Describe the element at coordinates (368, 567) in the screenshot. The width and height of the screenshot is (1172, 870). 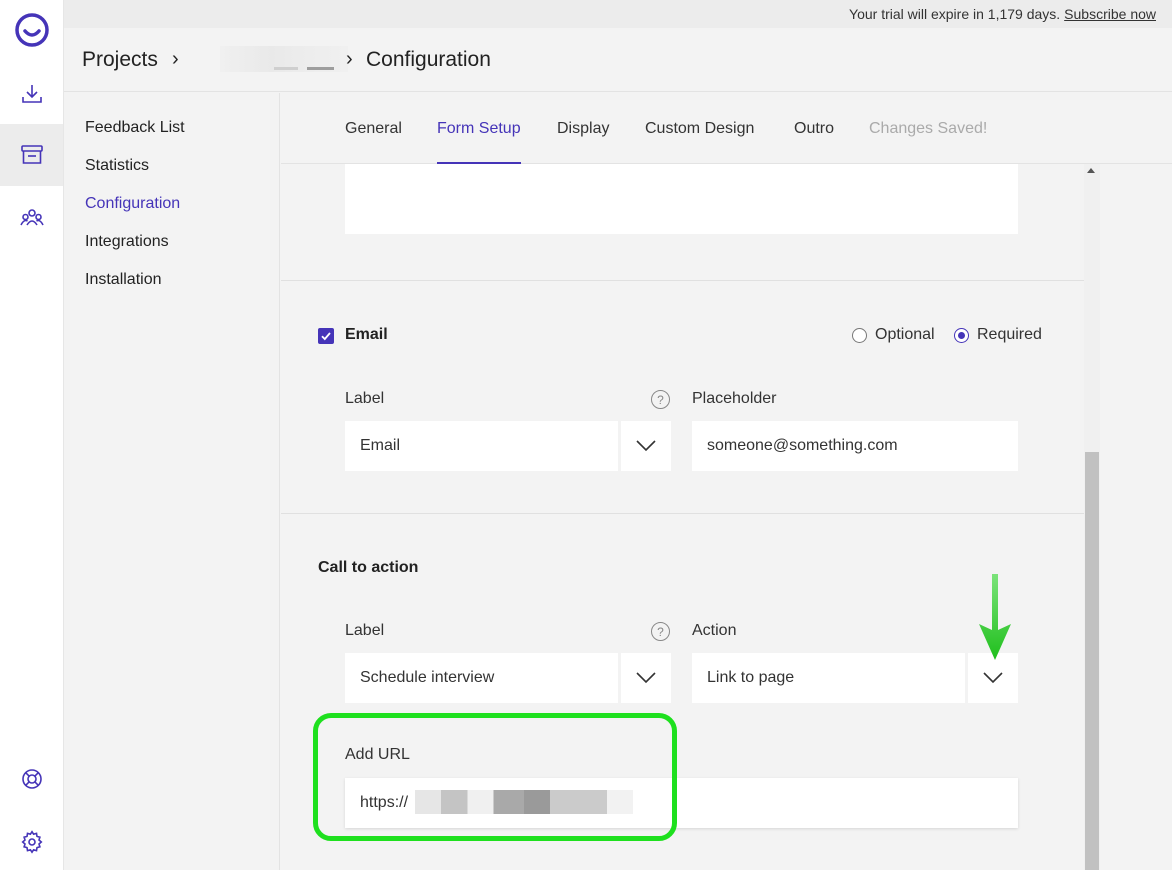
I see `cta-section-title: Call to action` at that location.